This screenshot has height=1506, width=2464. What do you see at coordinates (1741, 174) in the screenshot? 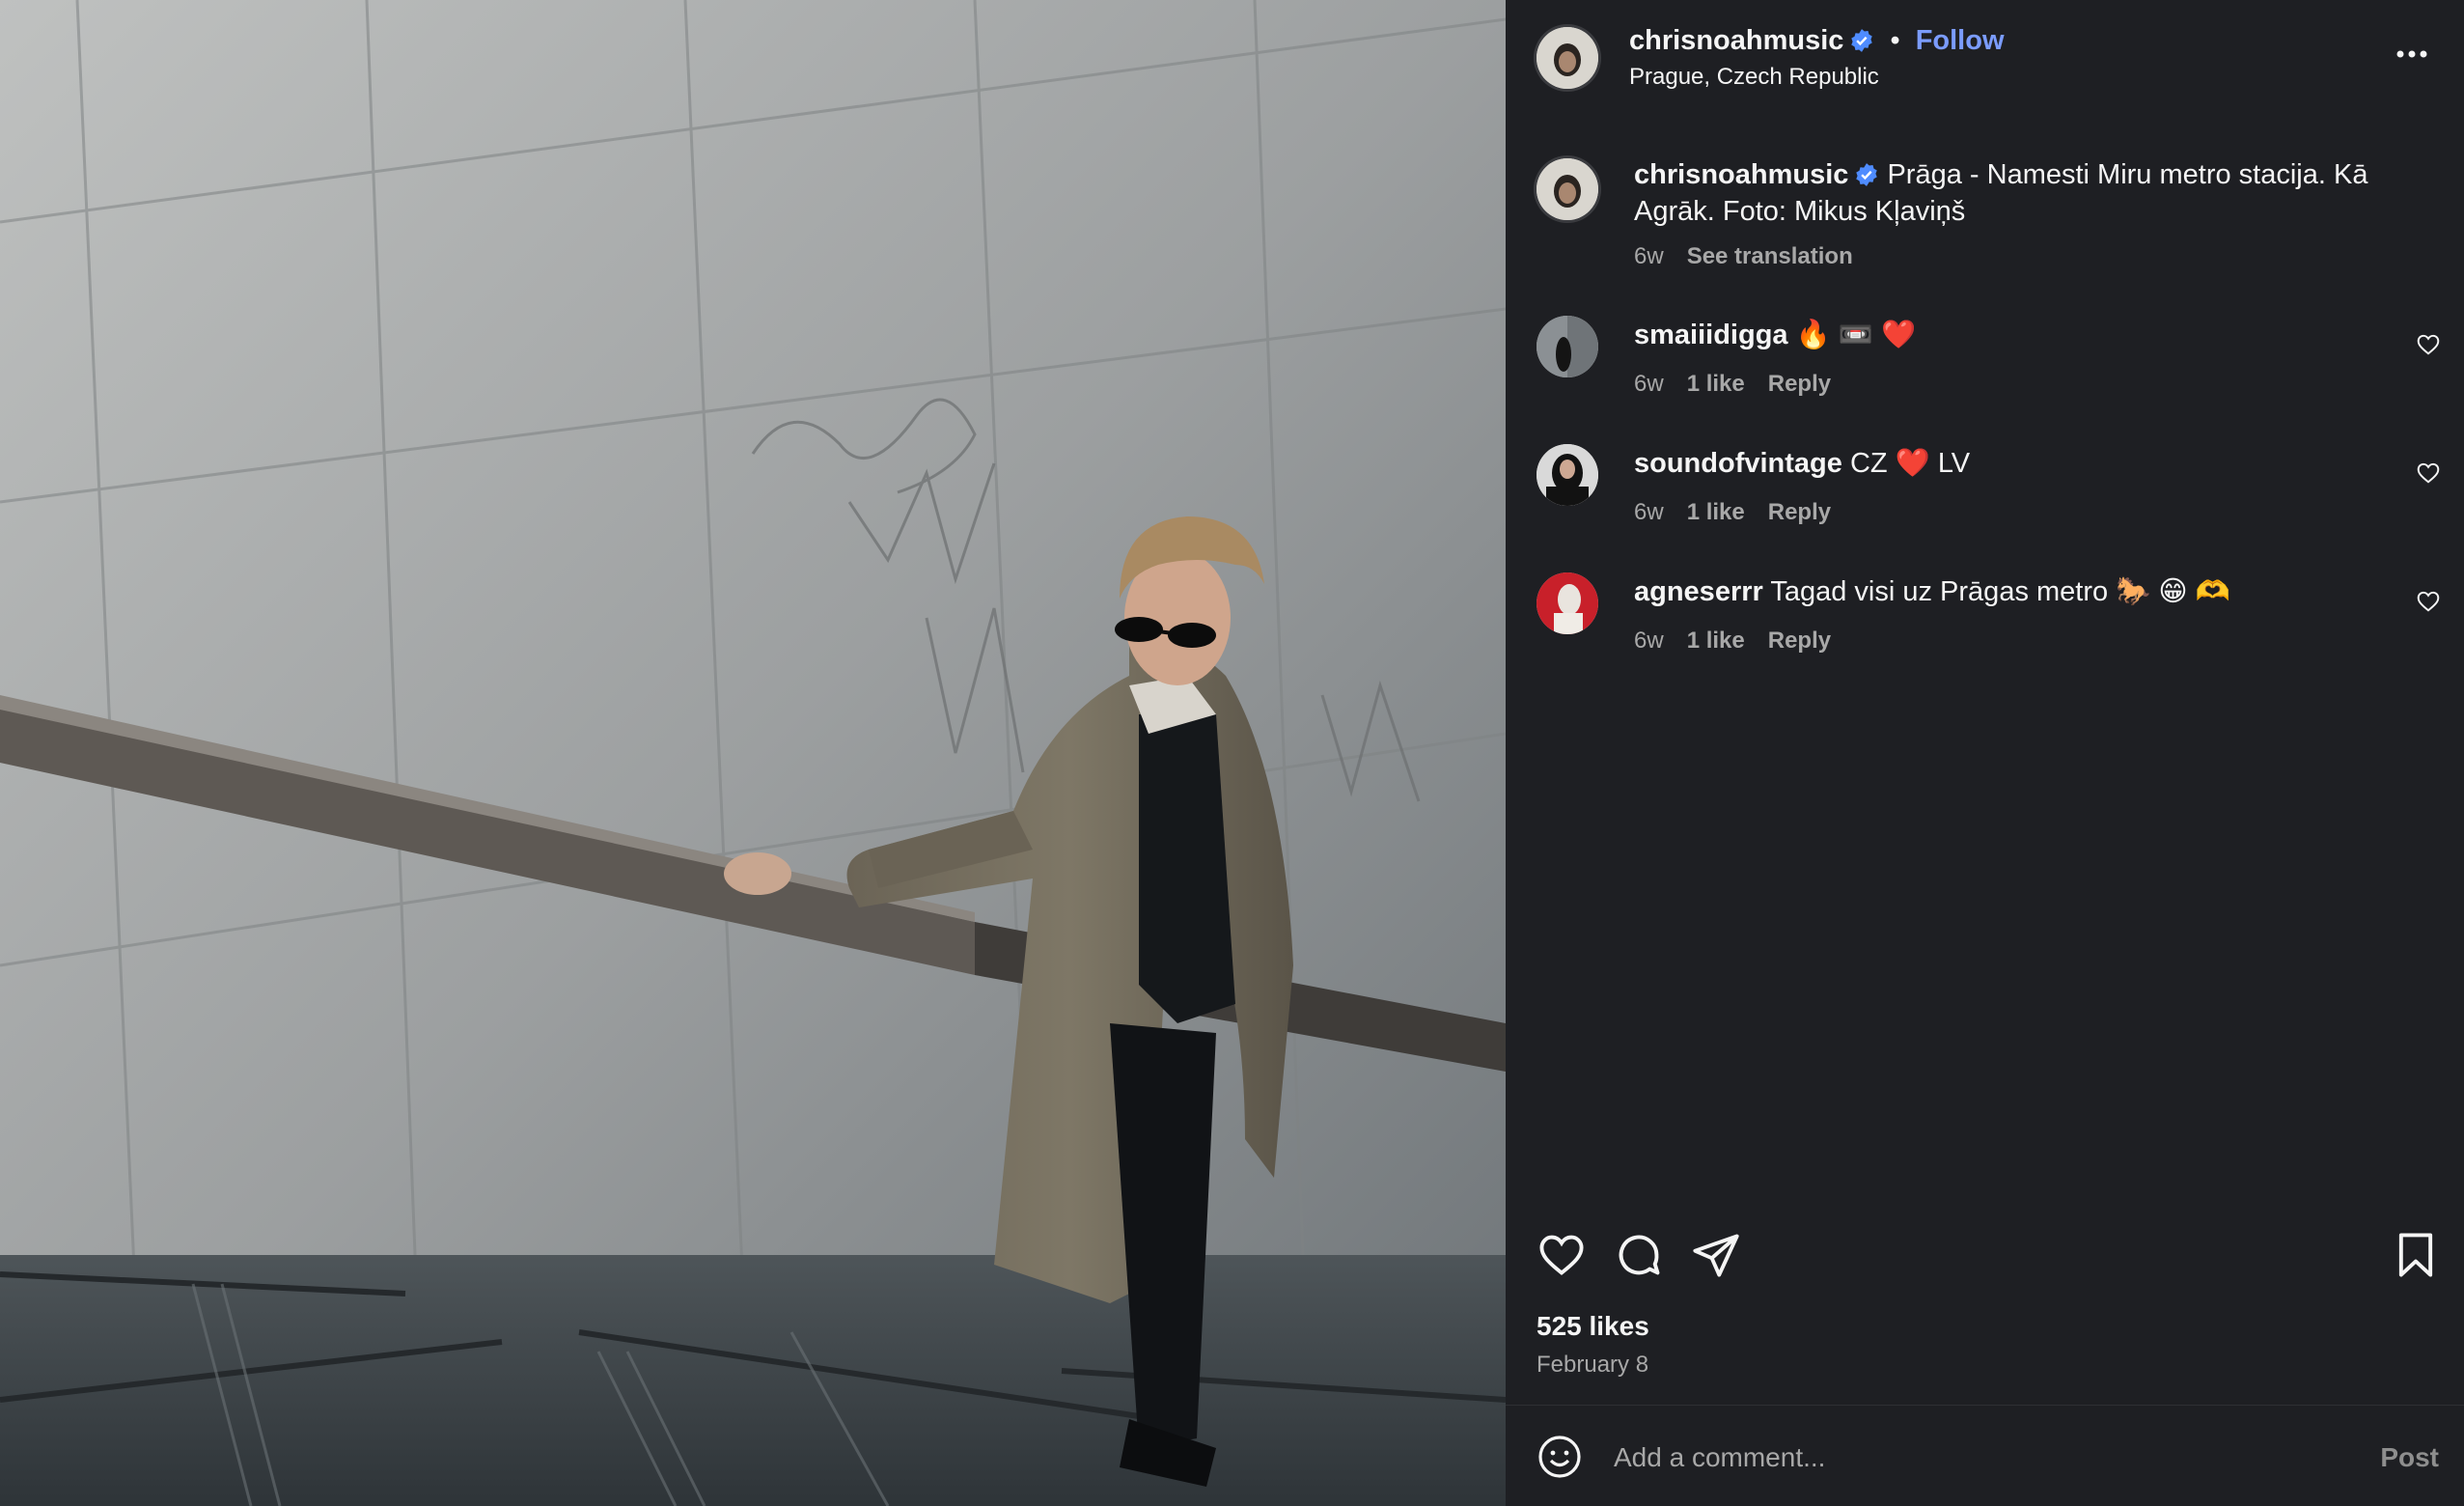
I see `caption-username: chrisnoahmusic` at bounding box center [1741, 174].